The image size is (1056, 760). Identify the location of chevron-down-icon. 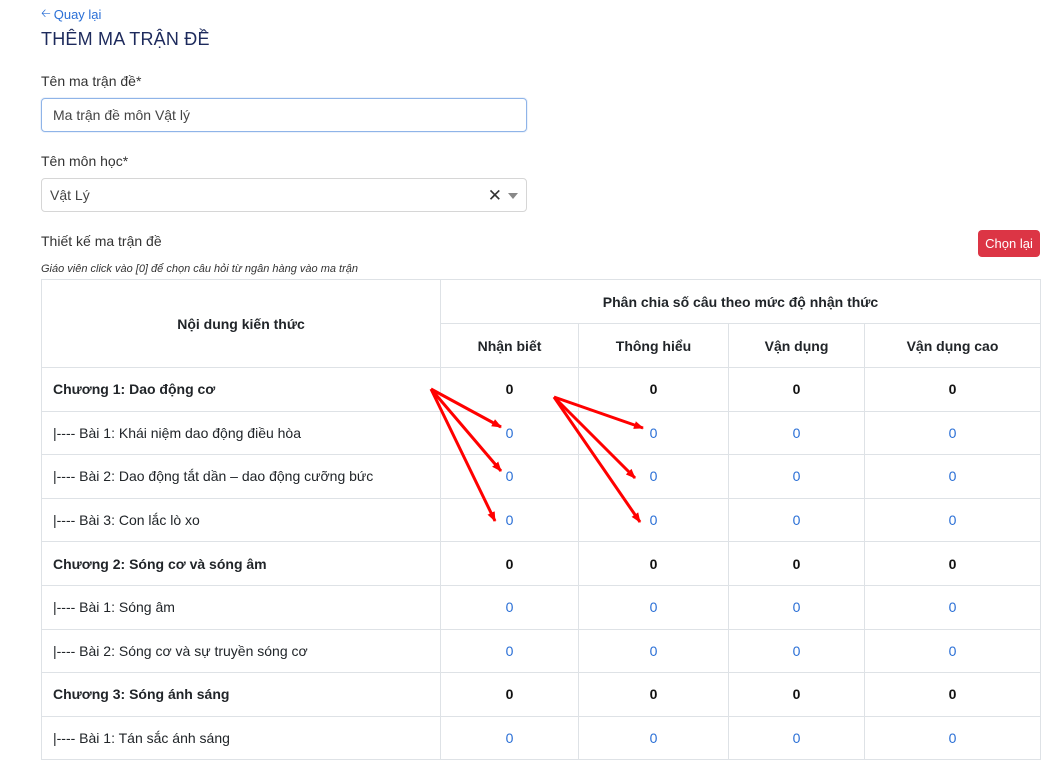
(513, 196).